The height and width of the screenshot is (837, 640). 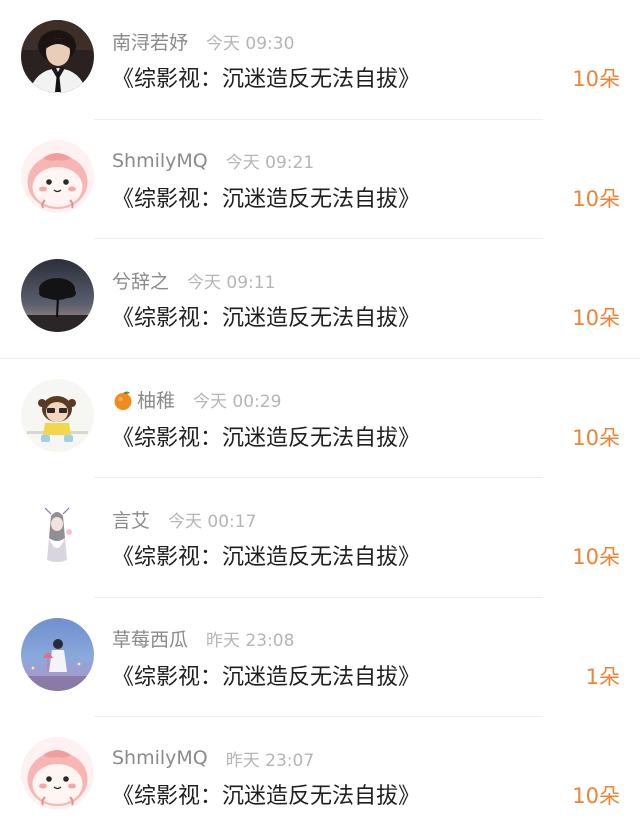 What do you see at coordinates (231, 282) in the screenshot?
I see `timestamp: 今天 09:11` at bounding box center [231, 282].